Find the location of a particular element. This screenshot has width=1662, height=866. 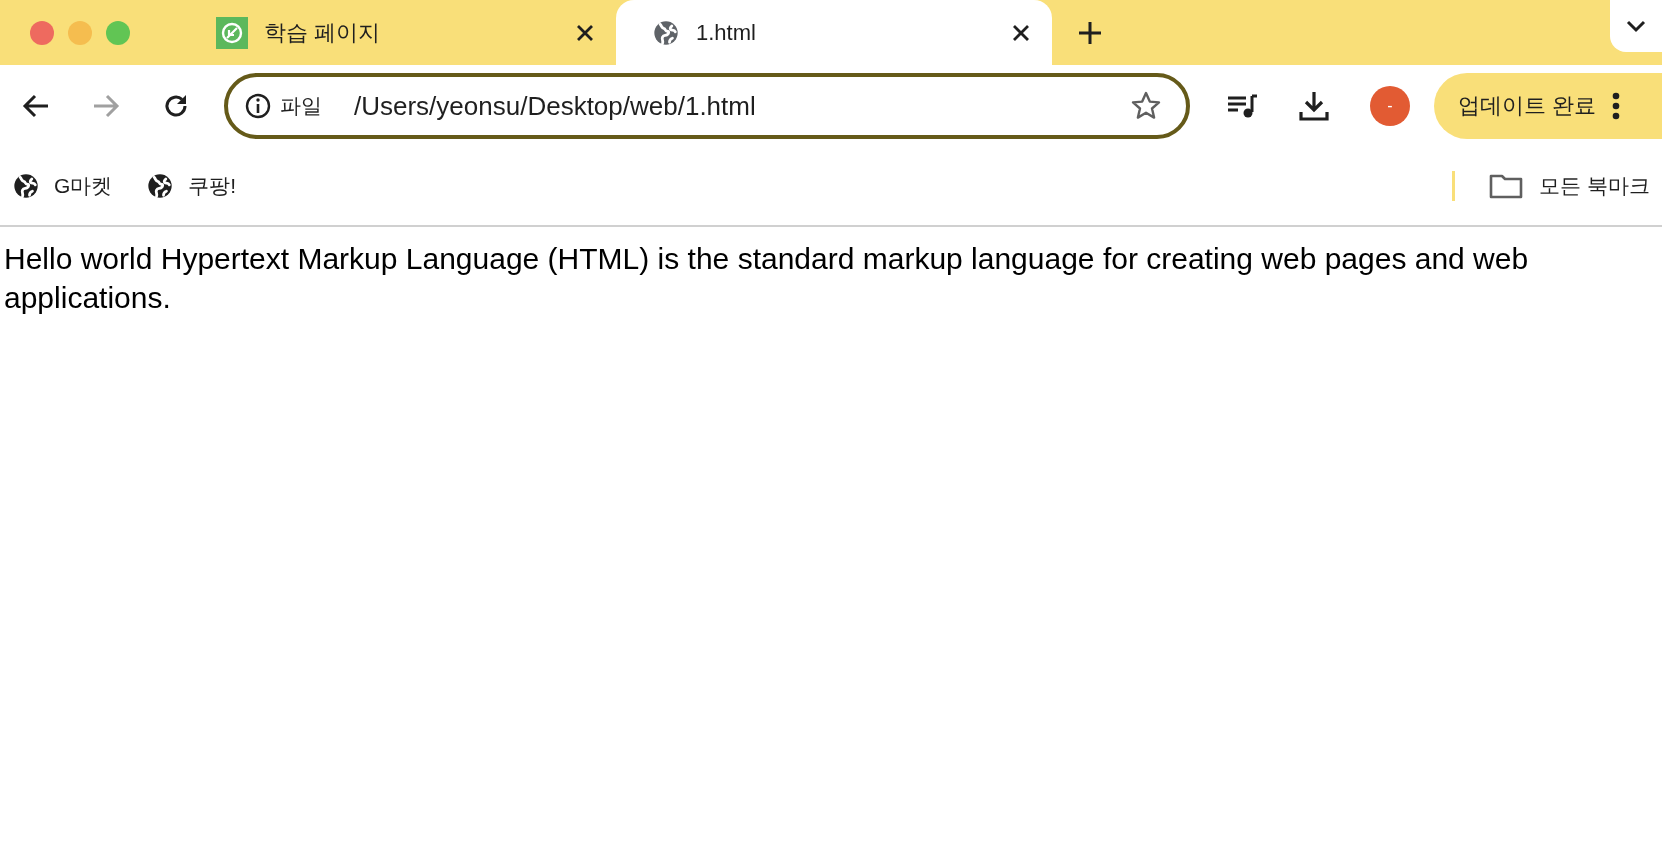

bookmark-item: G마켓 is located at coordinates (62, 186).